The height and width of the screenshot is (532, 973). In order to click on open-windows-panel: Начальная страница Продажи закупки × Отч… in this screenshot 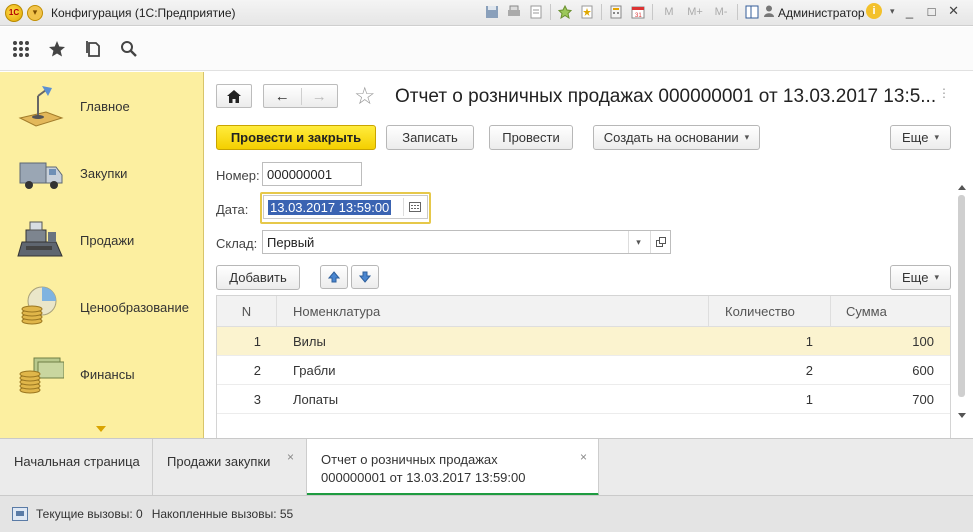, I will do `click(486, 467)`.